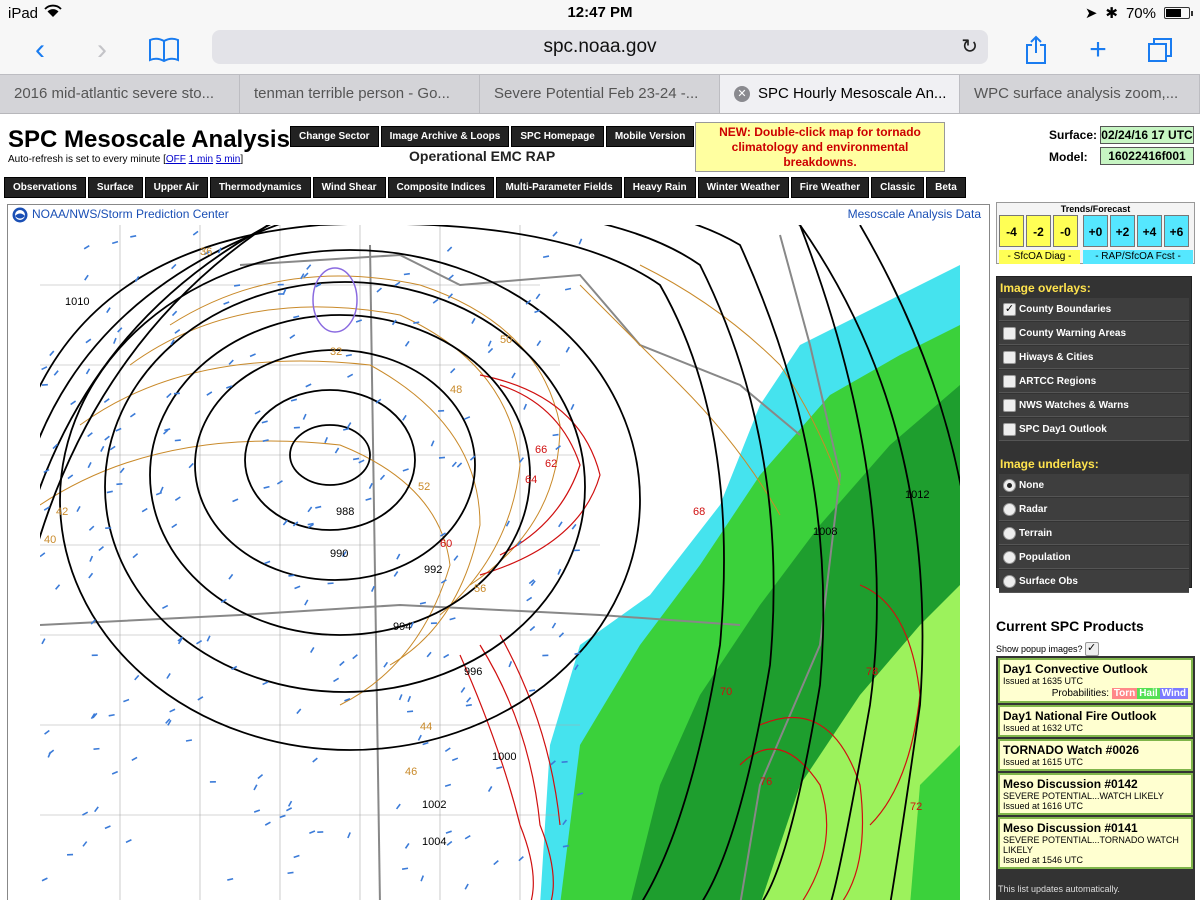 This screenshot has width=1200, height=900. I want to click on underlay-surface-obs: Surface Obs, so click(1094, 581).